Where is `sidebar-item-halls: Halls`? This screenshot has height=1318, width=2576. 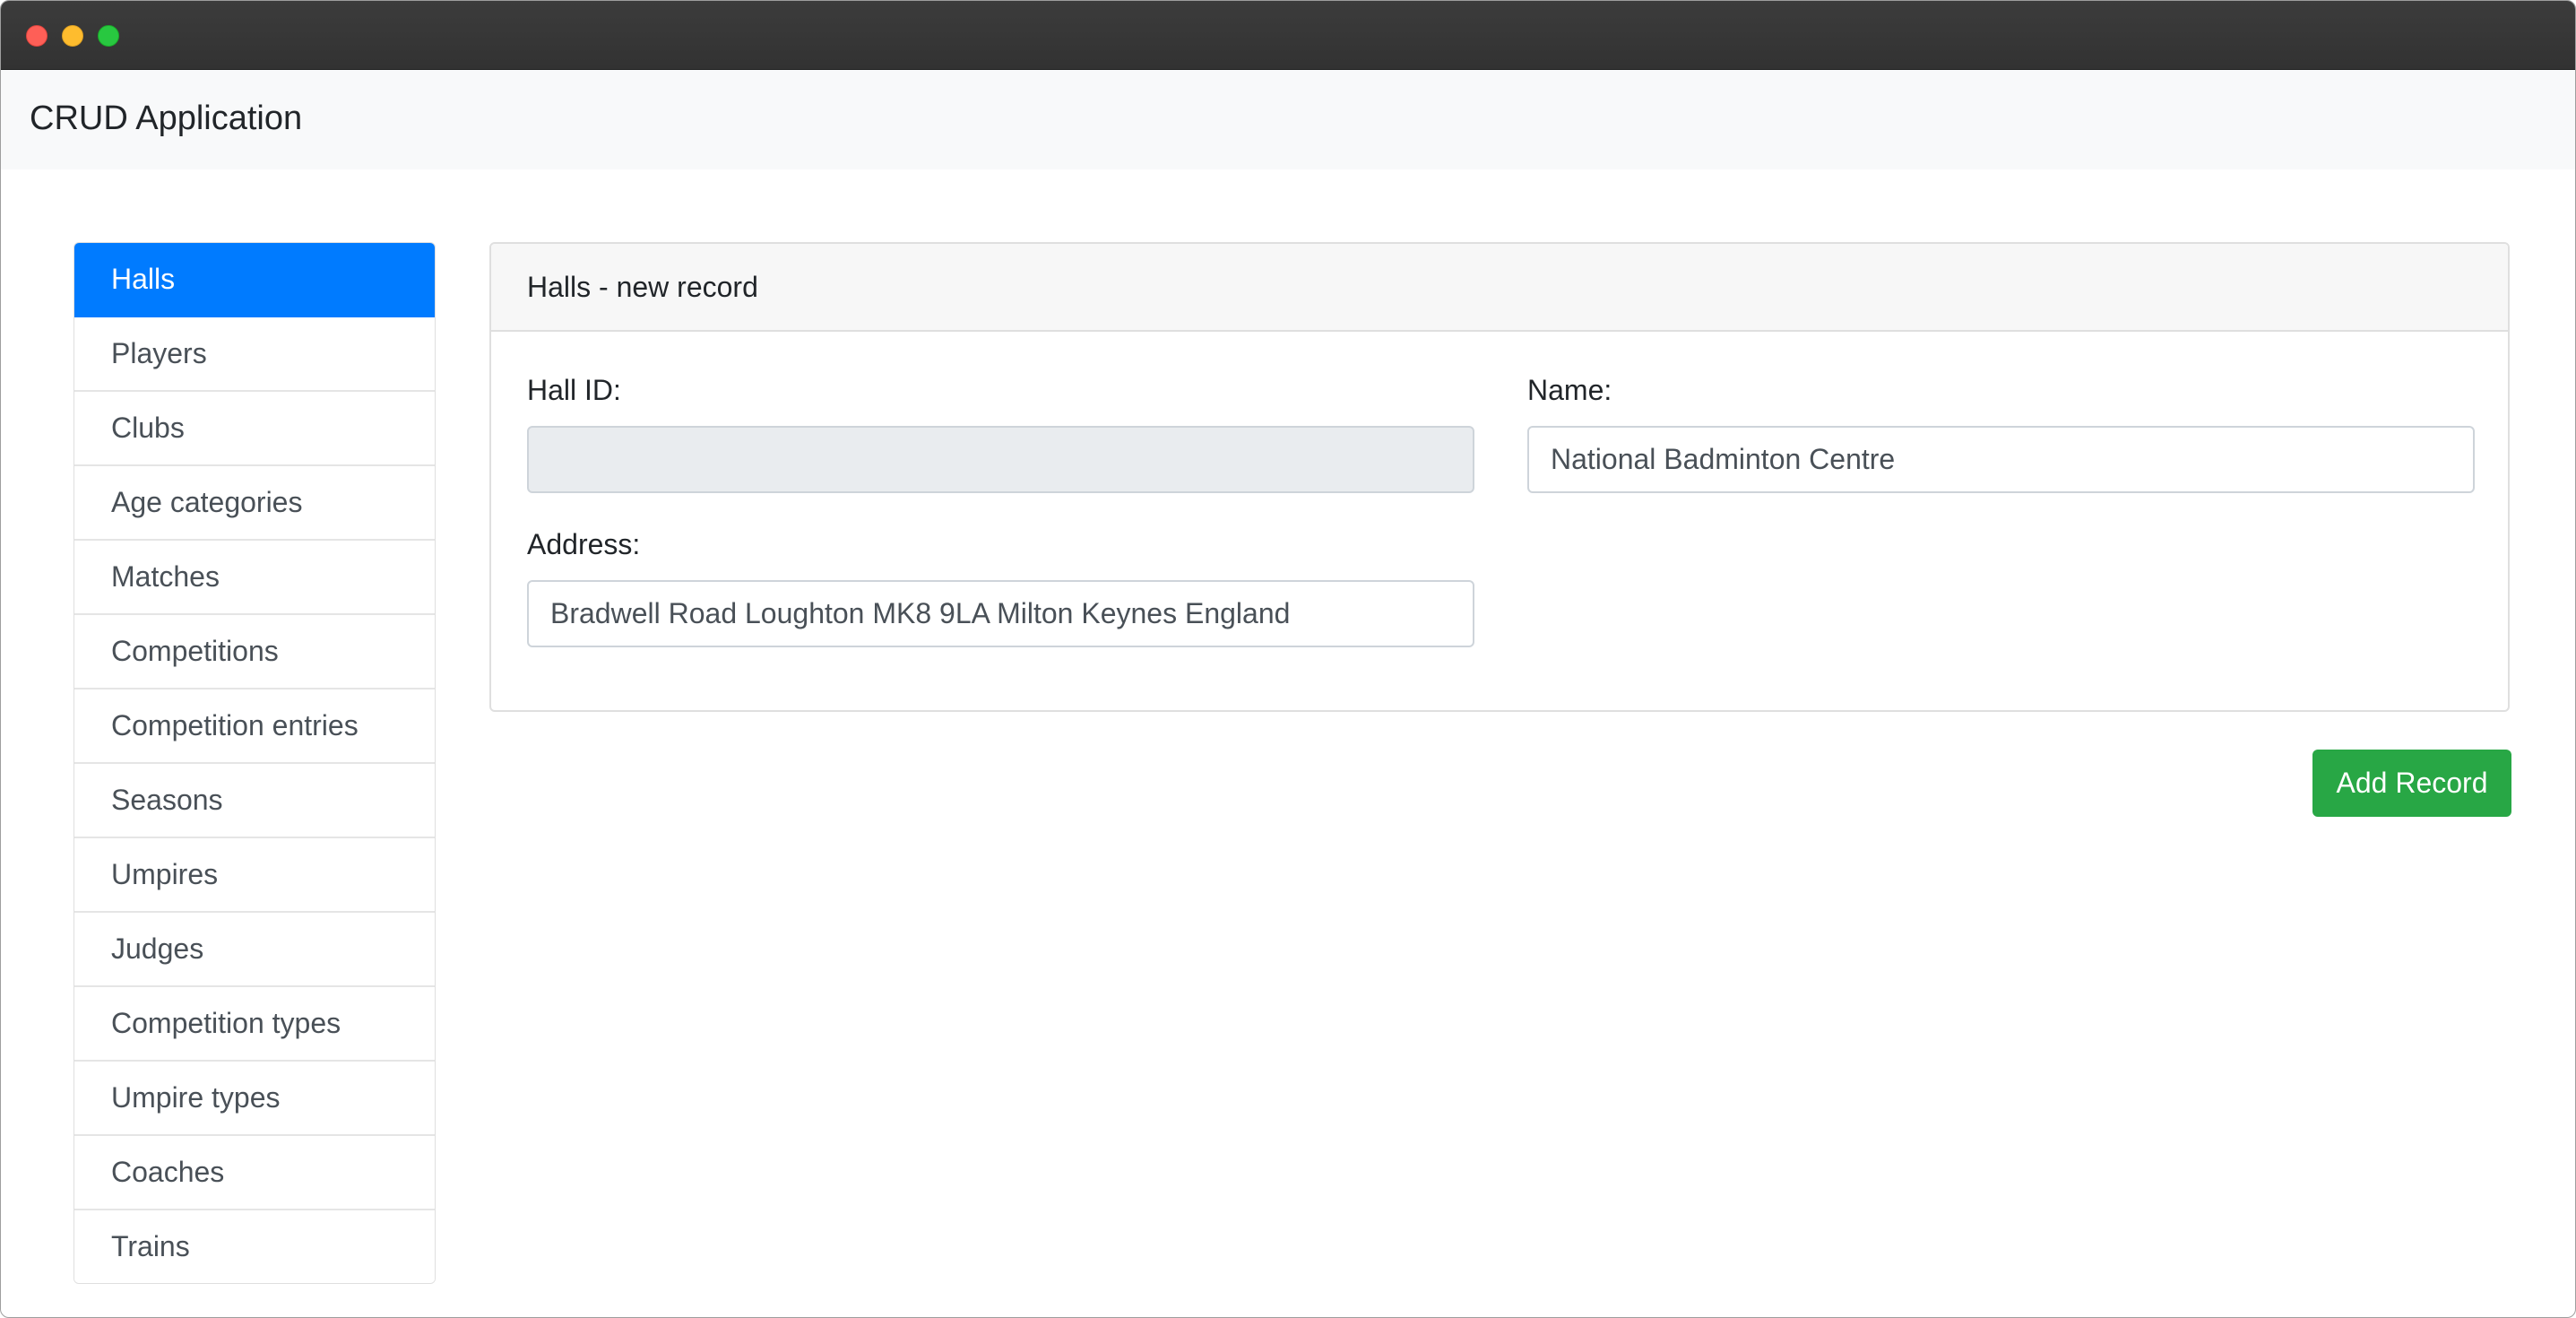
sidebar-item-halls: Halls is located at coordinates (254, 280).